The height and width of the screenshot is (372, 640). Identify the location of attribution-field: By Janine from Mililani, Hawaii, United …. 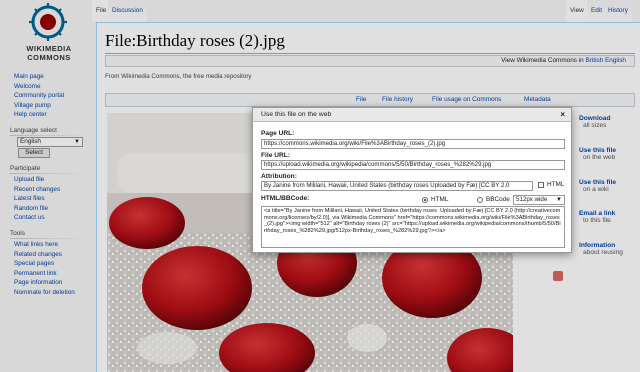
(397, 186).